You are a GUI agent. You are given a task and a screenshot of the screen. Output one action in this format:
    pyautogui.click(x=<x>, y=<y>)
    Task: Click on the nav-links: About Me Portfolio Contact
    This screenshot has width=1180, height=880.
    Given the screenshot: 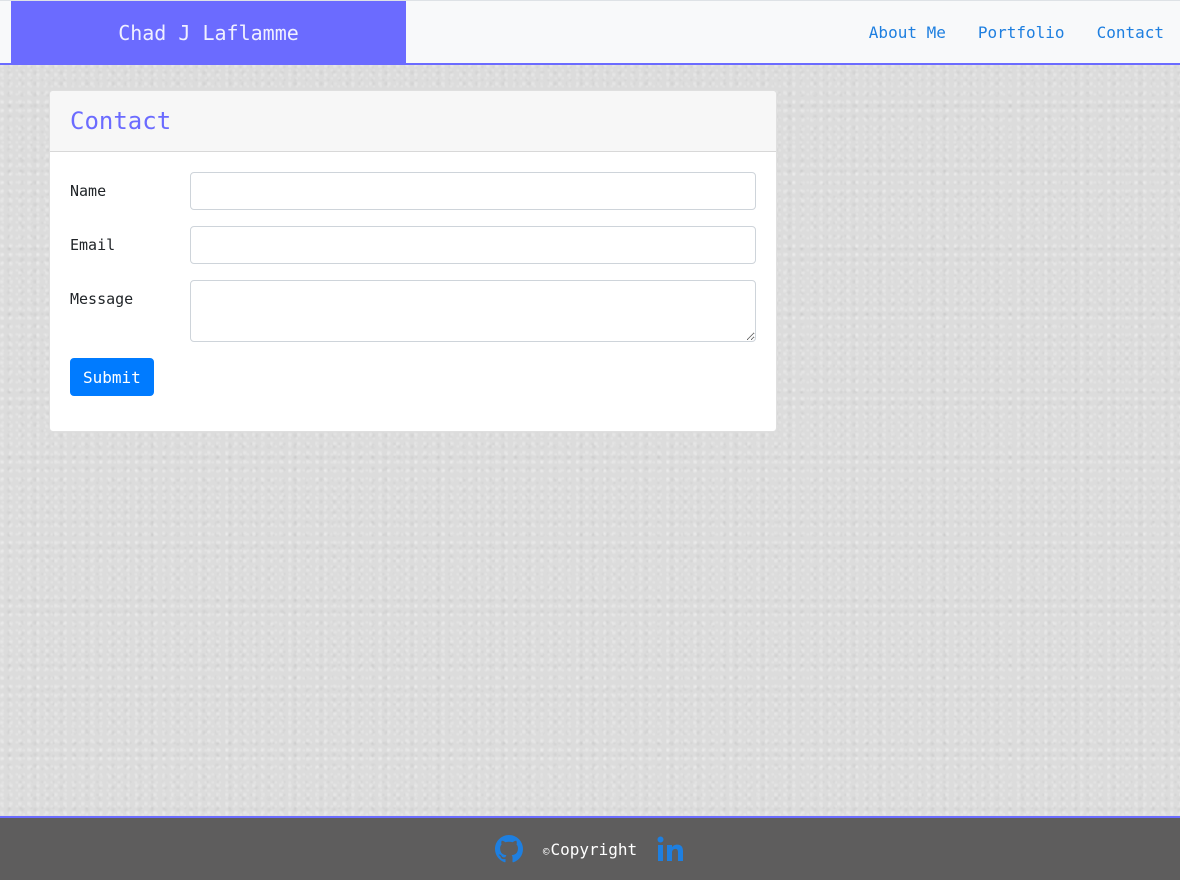 What is the action you would take?
    pyautogui.click(x=1016, y=32)
    